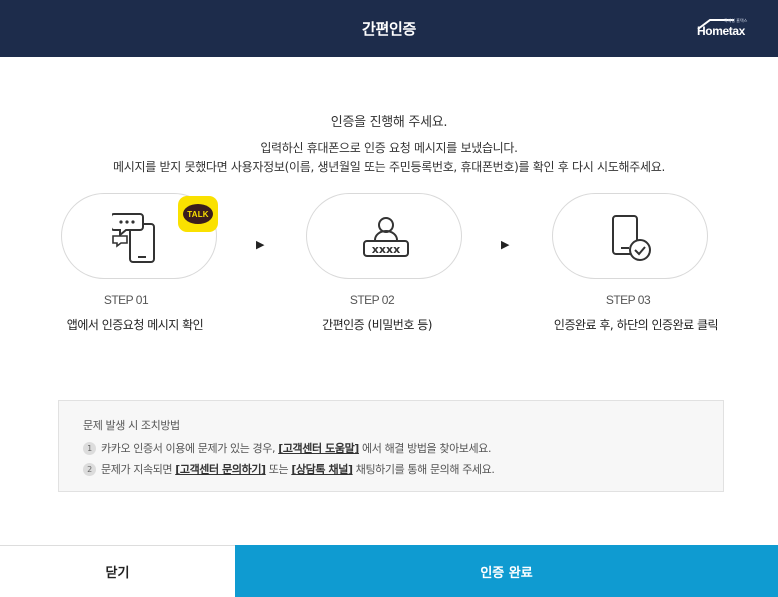 The width and height of the screenshot is (778, 597). I want to click on phone-message-icon, so click(133, 238).